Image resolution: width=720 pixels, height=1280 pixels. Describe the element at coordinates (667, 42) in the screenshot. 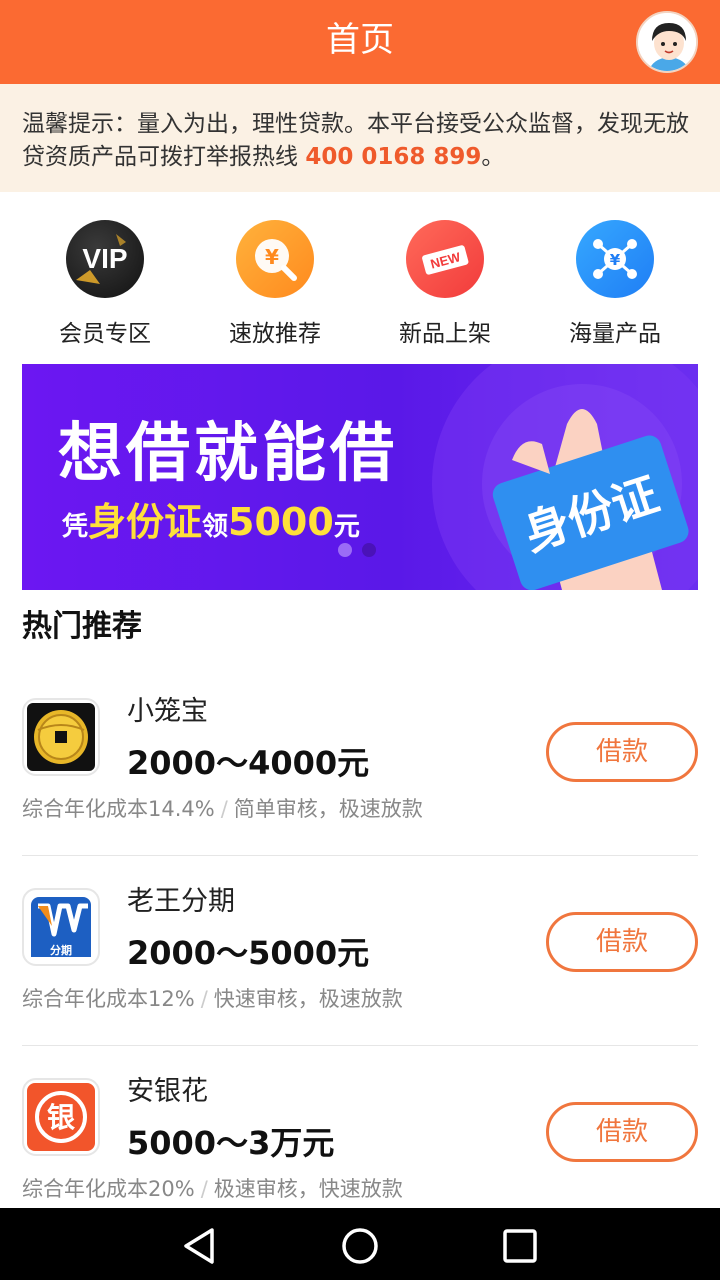

I see `avatar` at that location.